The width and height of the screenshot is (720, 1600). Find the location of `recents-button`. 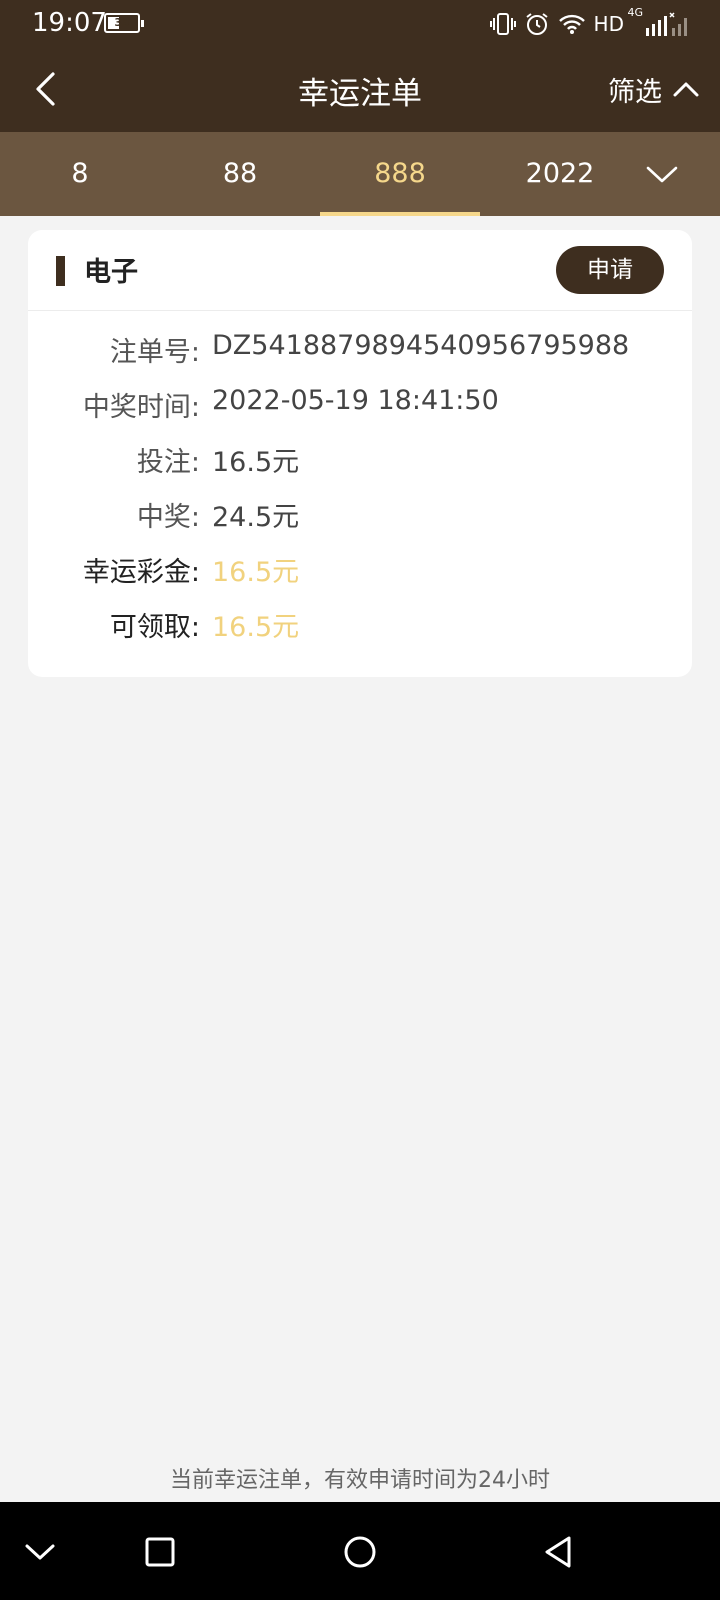

recents-button is located at coordinates (160, 1552).